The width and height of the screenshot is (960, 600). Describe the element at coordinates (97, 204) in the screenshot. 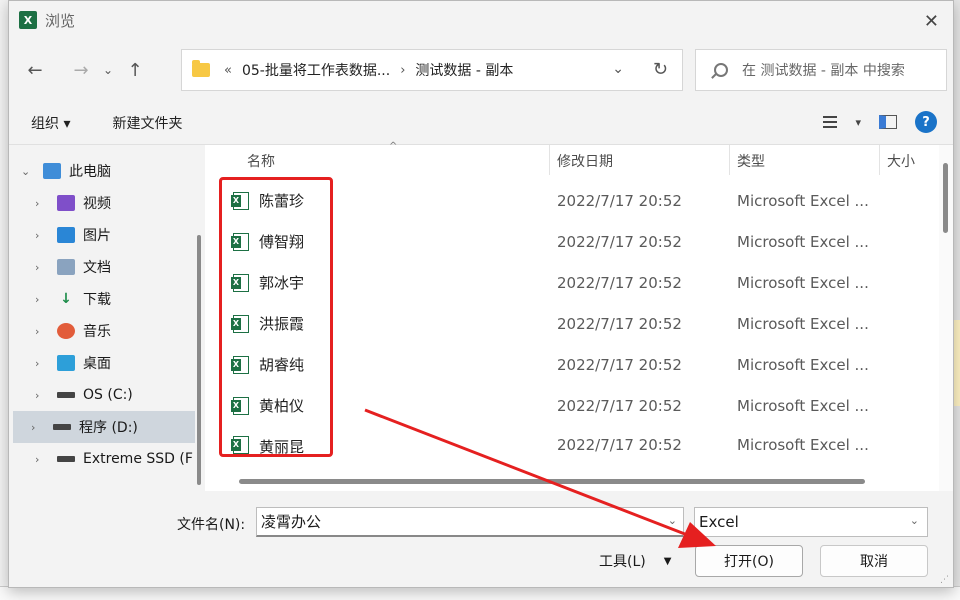

I see `sidebar-item-label: 视频` at that location.